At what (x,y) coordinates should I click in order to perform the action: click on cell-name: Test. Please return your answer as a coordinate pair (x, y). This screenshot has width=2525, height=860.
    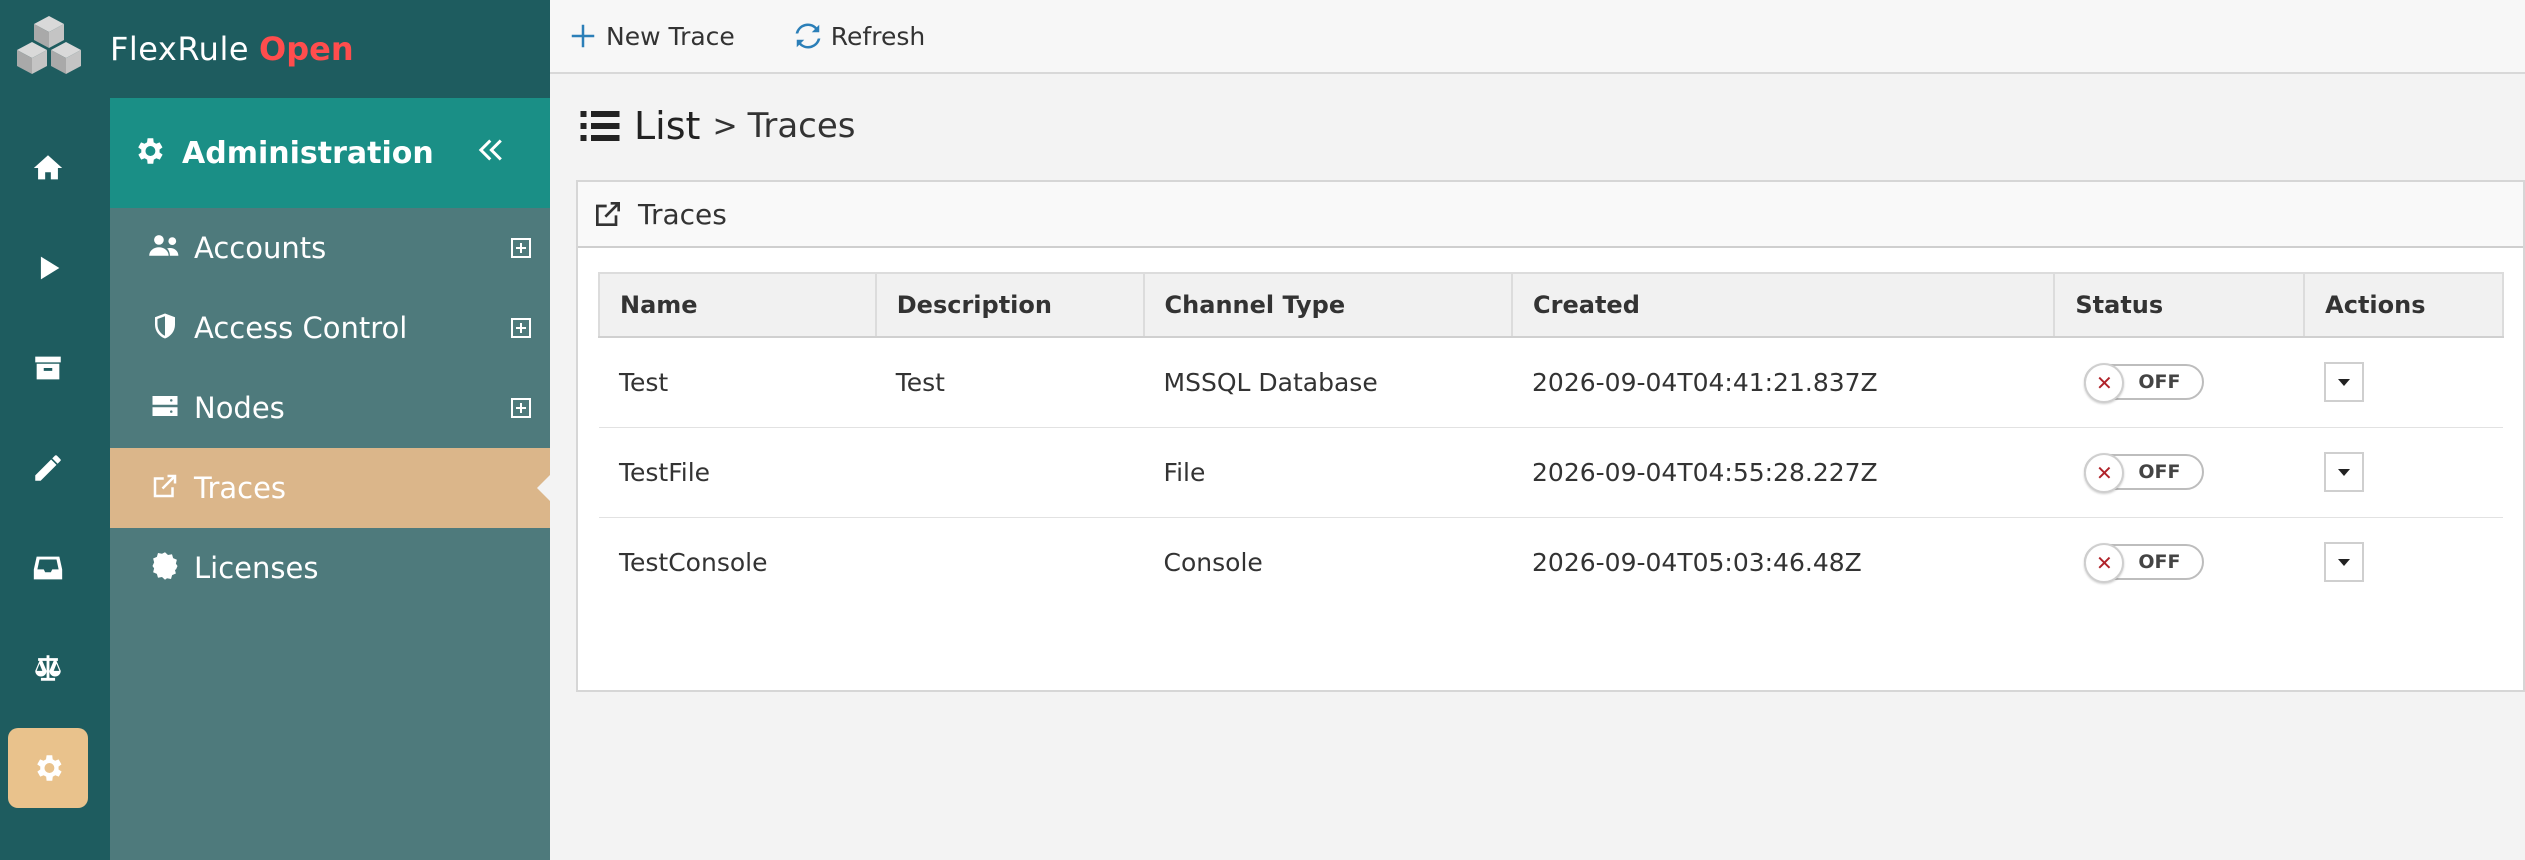
    Looking at the image, I should click on (737, 382).